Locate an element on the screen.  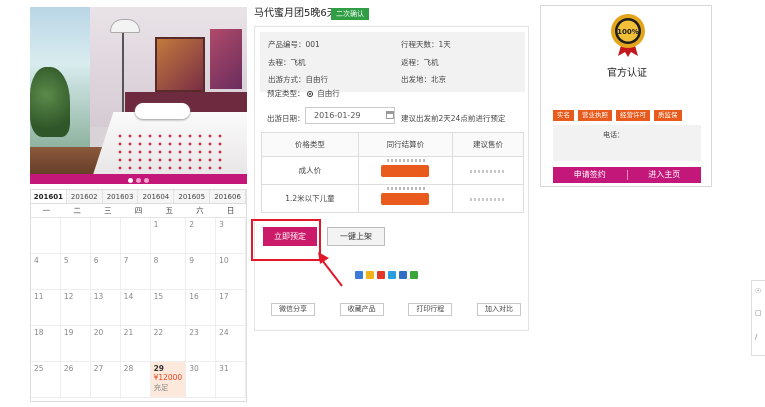
calendar-day-cell: 20 is located at coordinates (105, 344).